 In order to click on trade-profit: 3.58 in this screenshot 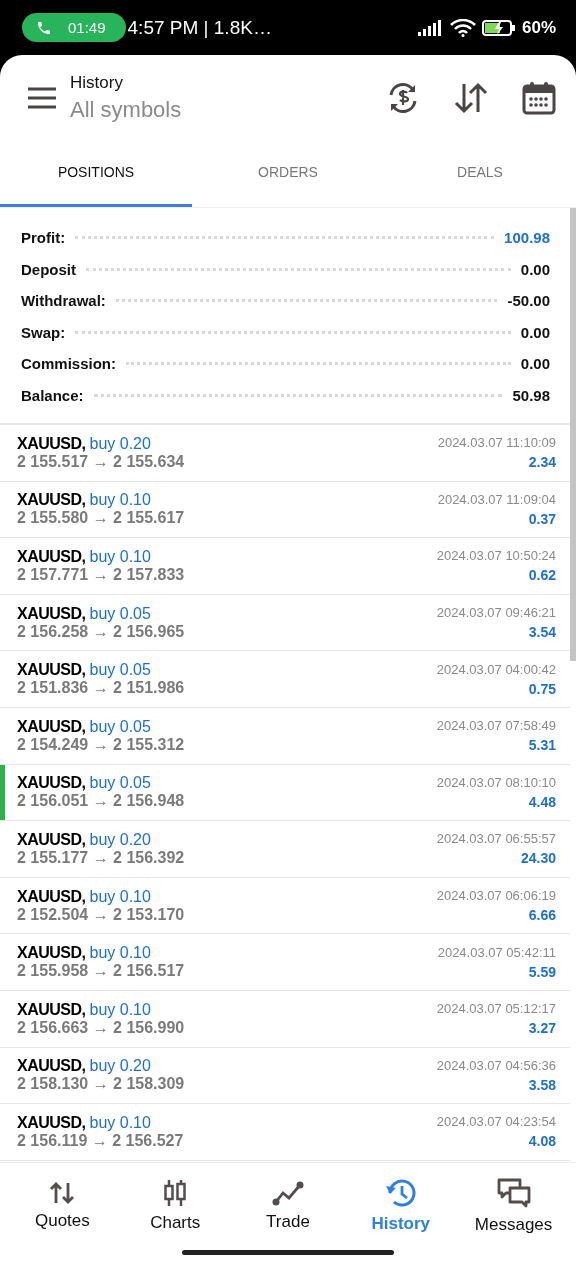, I will do `click(542, 1084)`.